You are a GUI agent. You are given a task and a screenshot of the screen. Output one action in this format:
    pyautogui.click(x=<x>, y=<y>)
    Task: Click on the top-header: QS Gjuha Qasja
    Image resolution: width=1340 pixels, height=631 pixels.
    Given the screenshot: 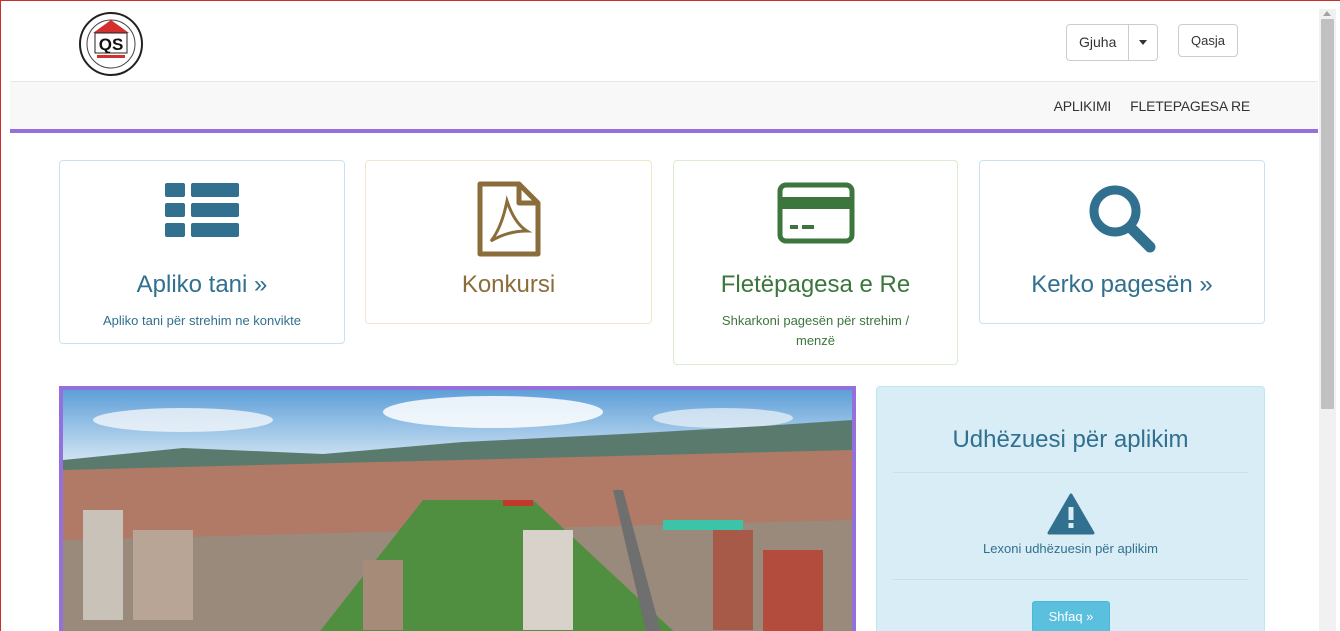 What is the action you would take?
    pyautogui.click(x=664, y=45)
    